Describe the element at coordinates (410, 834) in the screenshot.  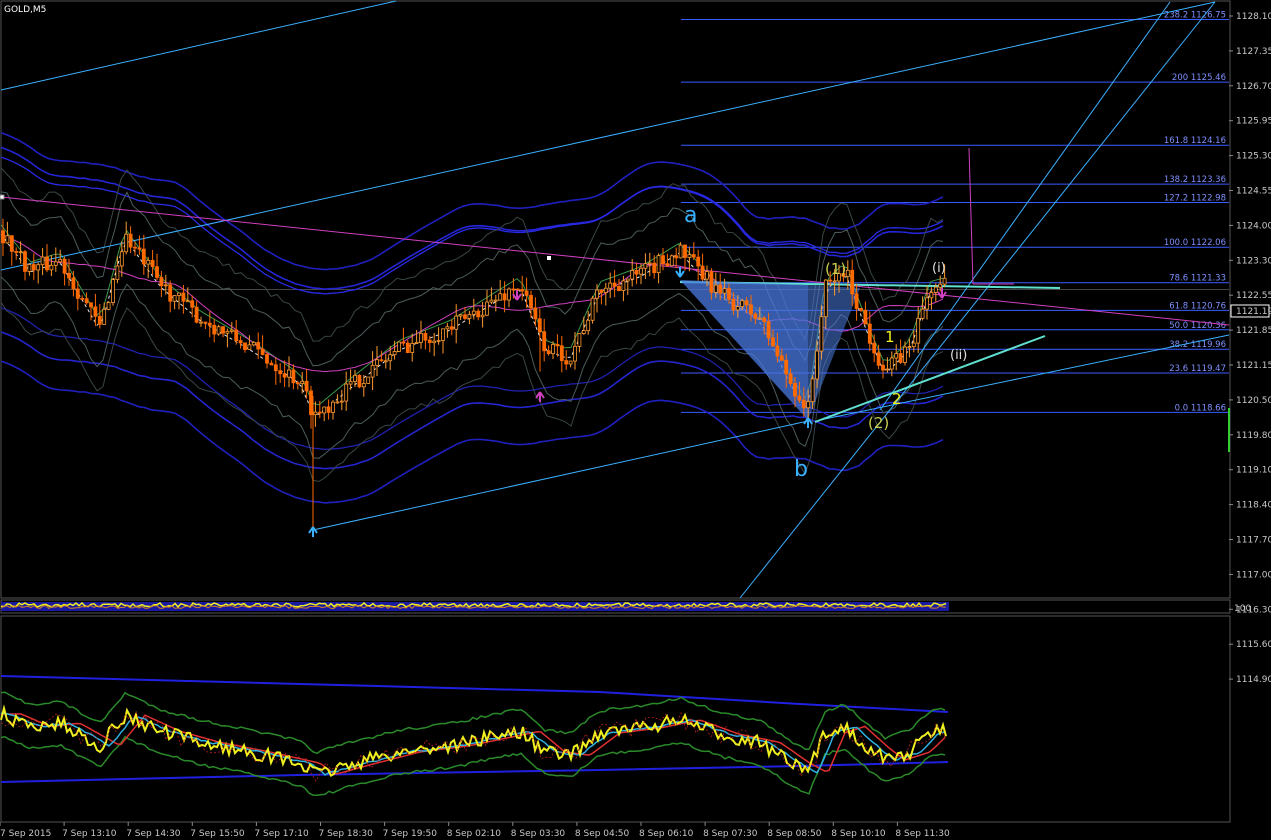
I see `time-tick-label: 7 Sep 19:50` at that location.